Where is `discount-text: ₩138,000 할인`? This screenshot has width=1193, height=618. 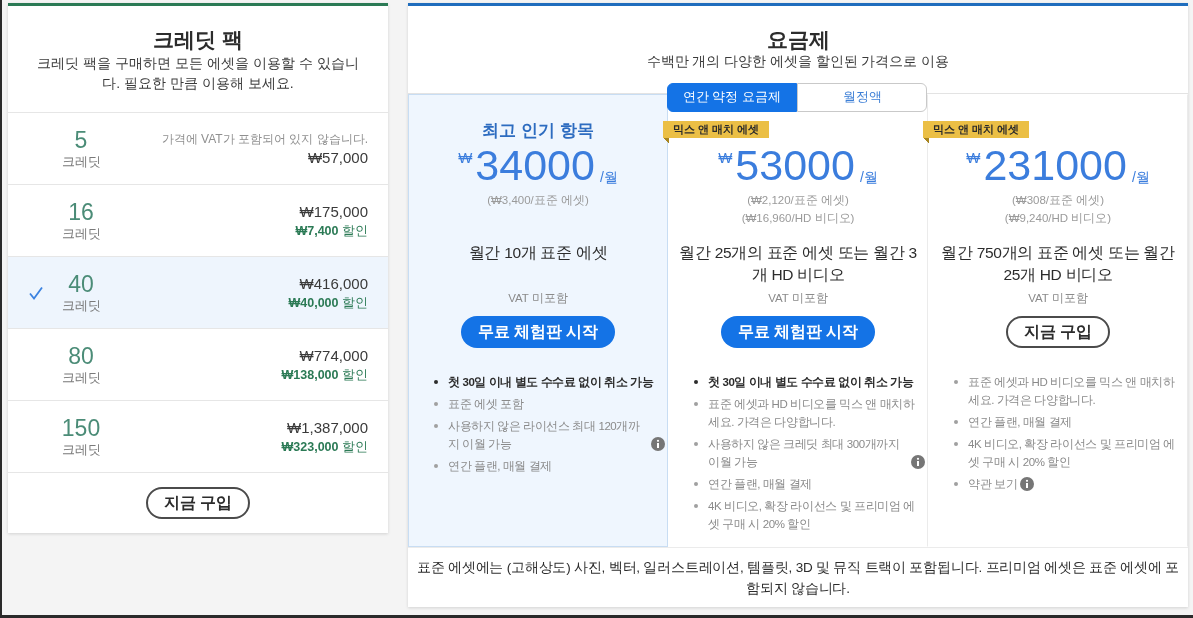 discount-text: ₩138,000 할인 is located at coordinates (324, 375).